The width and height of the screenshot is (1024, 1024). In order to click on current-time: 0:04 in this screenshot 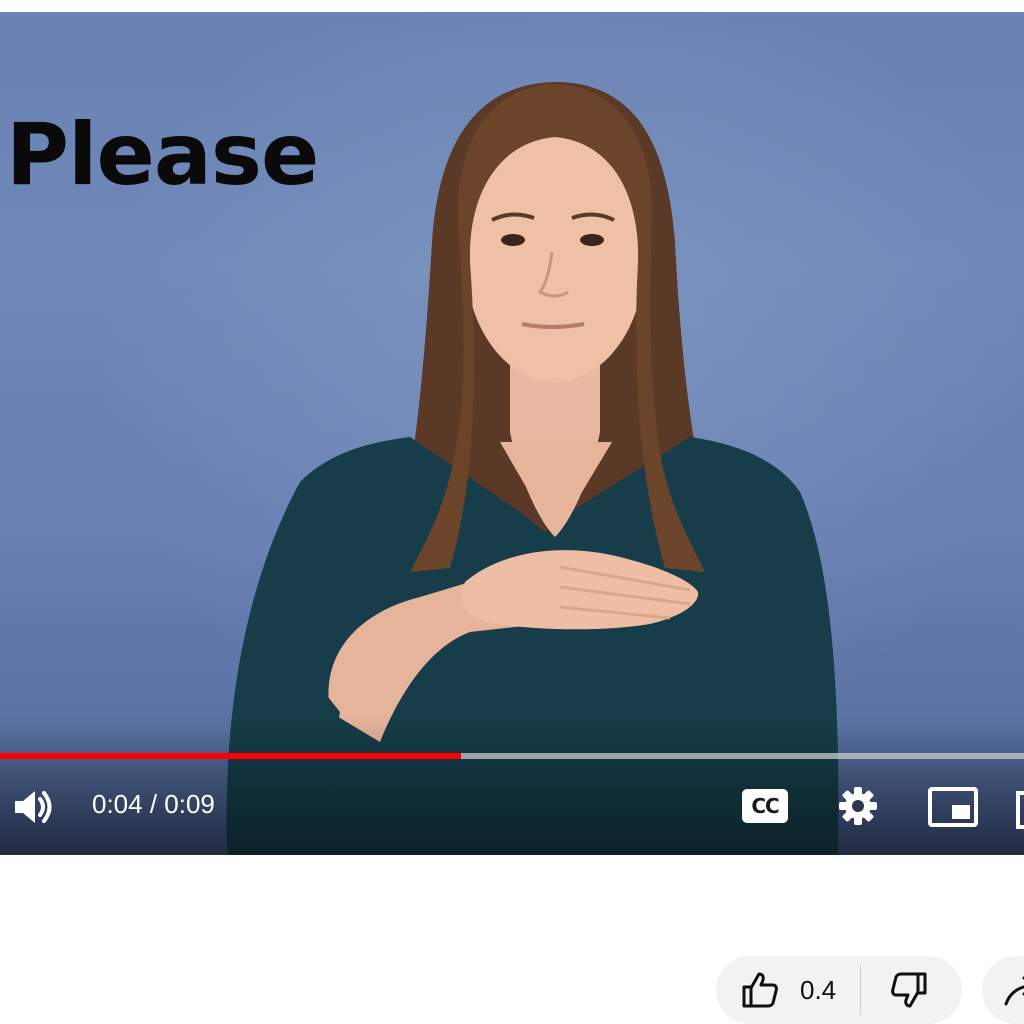, I will do `click(117, 804)`.